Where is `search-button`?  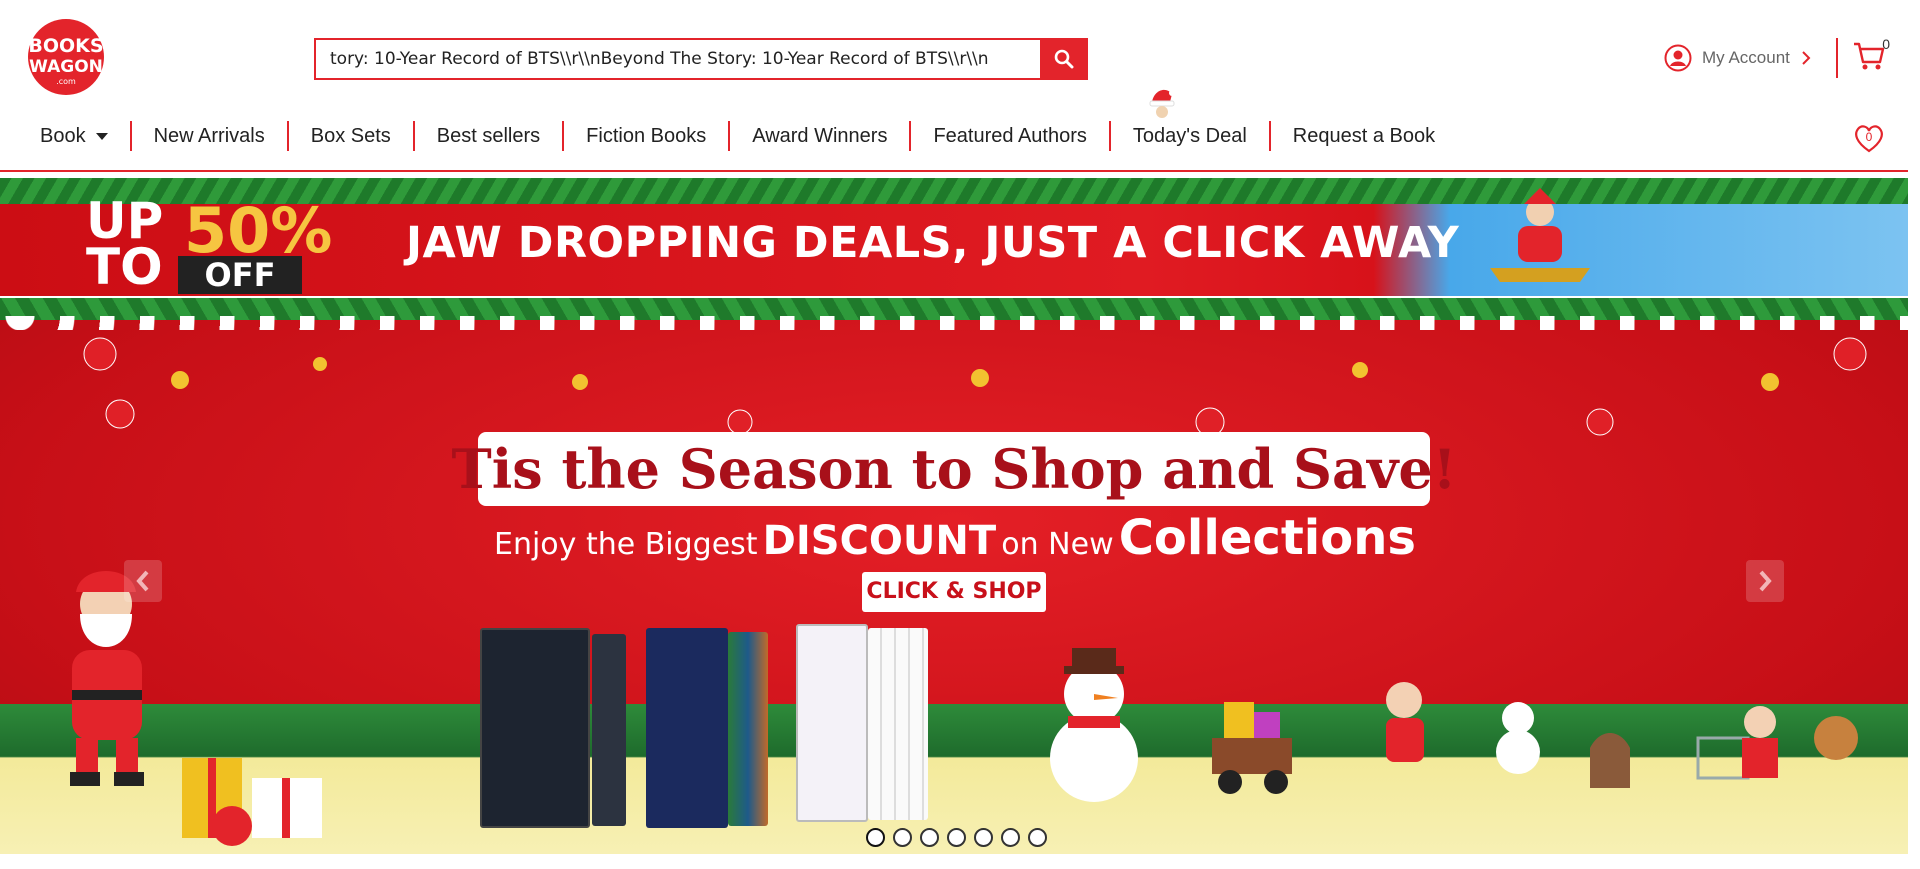
search-button is located at coordinates (1064, 59).